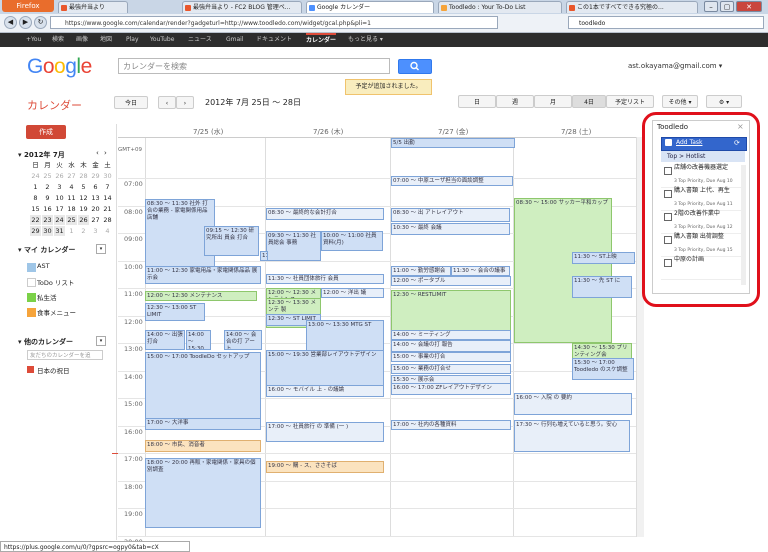 This screenshot has width=768, height=552. What do you see at coordinates (451, 357) in the screenshot?
I see `calendar-event: 15:00 ～ 事業の打合` at bounding box center [451, 357].